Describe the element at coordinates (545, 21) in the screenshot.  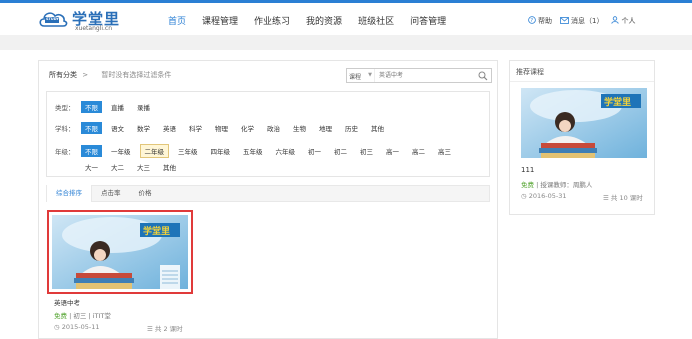
I see `help-label: 帮助` at that location.